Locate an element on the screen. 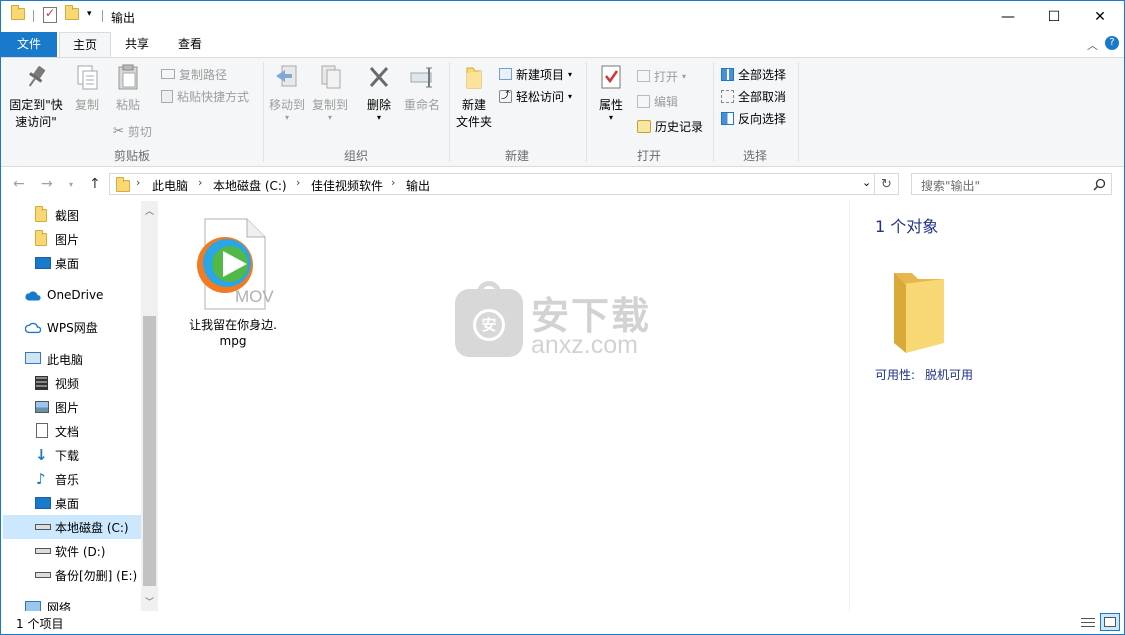 Image resolution: width=1125 pixels, height=635 pixels. help-icon: ? is located at coordinates (1112, 43).